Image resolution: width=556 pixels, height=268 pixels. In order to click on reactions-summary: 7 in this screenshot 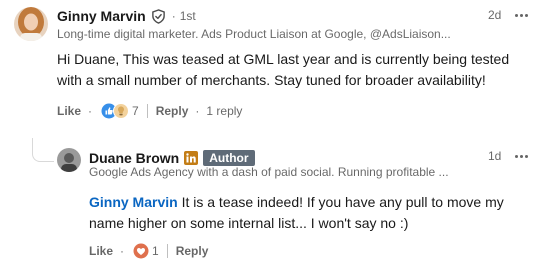, I will do `click(120, 111)`.